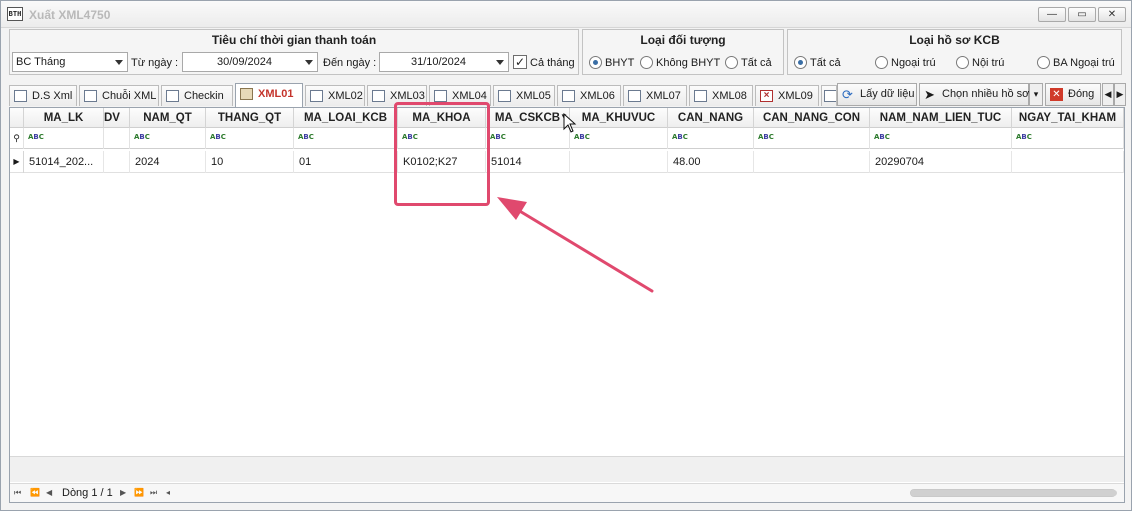  Describe the element at coordinates (1068, 118) in the screenshot. I see `header-ngay-tai-kham: NGAY_TAI_KHAM` at that location.